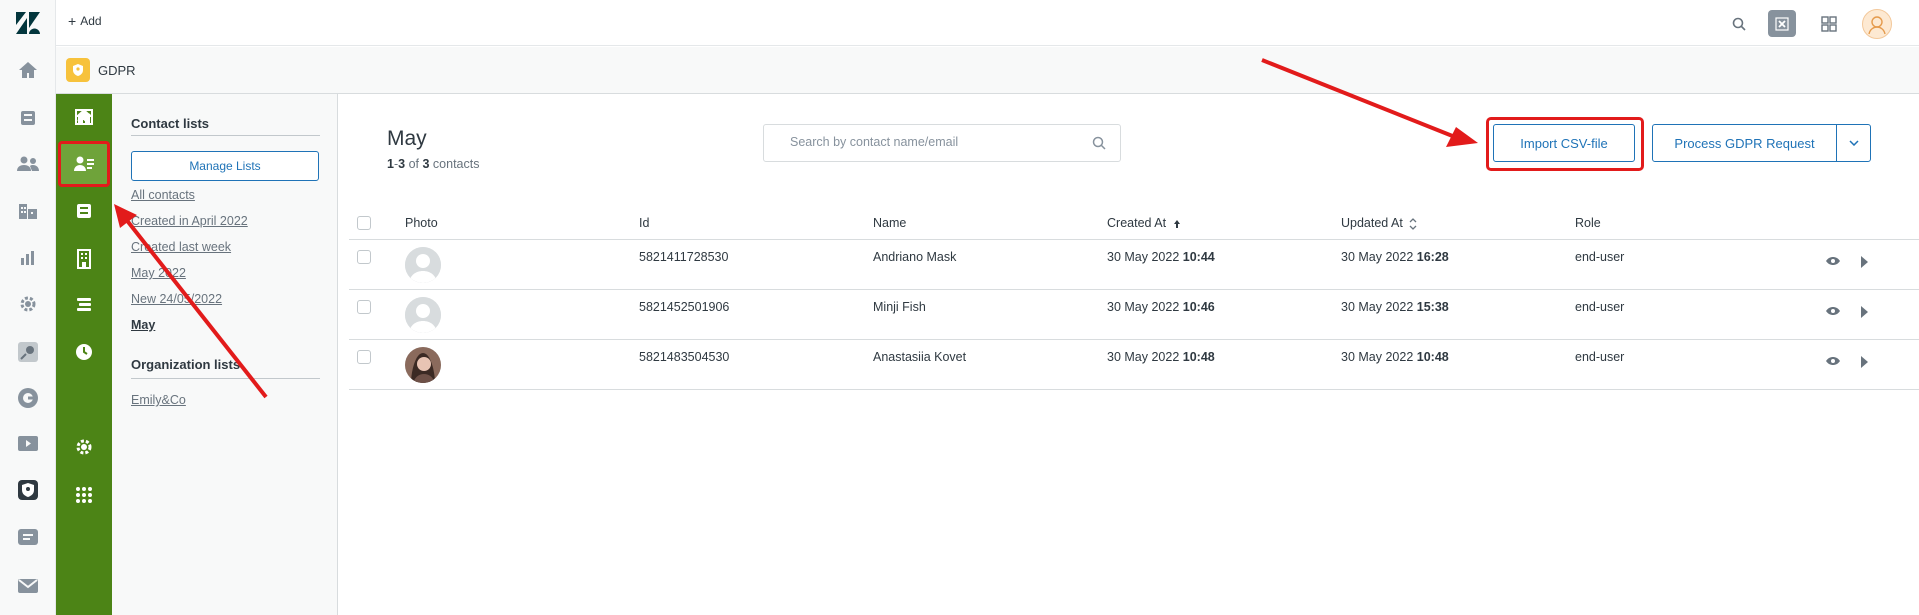  What do you see at coordinates (1177, 224) in the screenshot?
I see `sort-asc-icon` at bounding box center [1177, 224].